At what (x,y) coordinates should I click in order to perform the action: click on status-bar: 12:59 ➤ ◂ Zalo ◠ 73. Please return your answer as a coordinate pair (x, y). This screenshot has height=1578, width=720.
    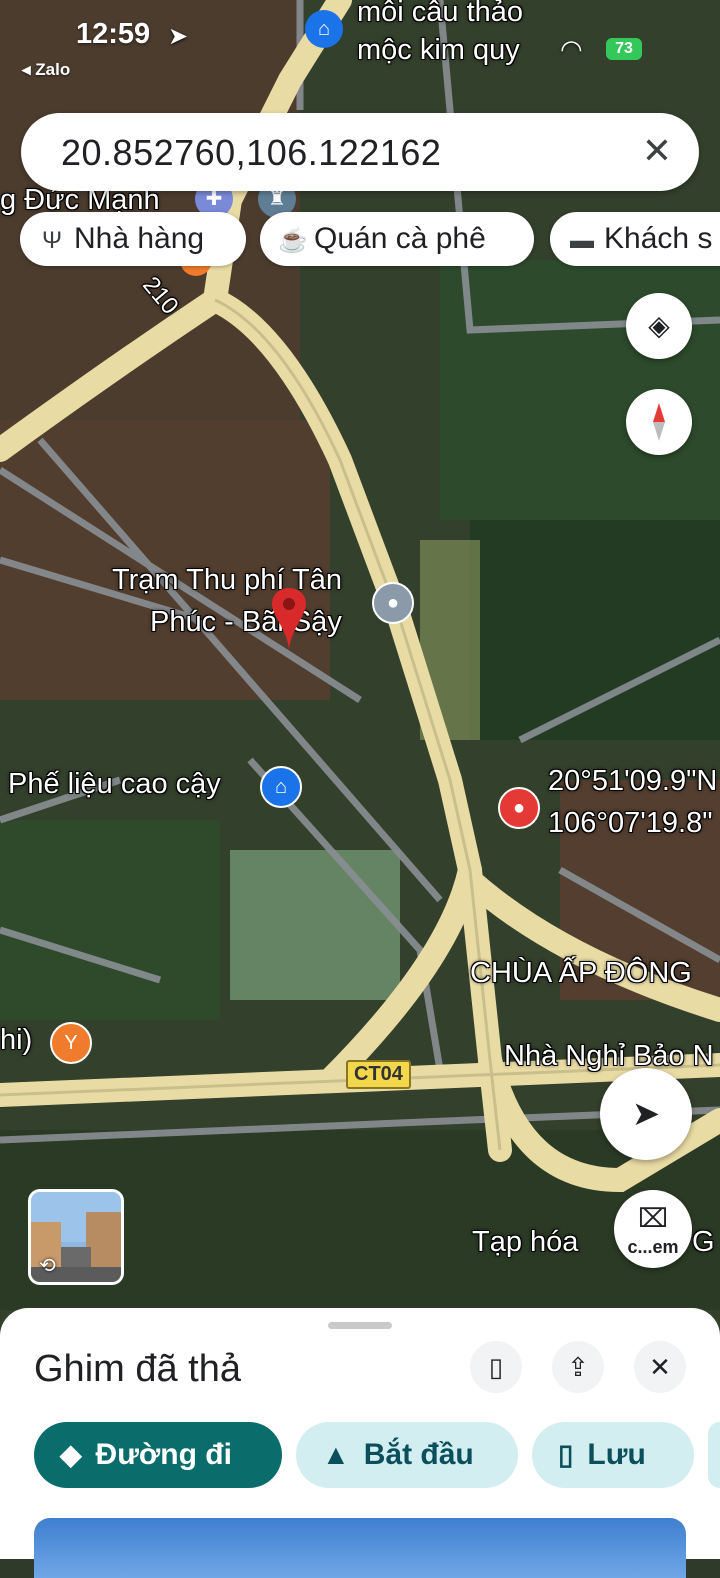
    Looking at the image, I should click on (360, 50).